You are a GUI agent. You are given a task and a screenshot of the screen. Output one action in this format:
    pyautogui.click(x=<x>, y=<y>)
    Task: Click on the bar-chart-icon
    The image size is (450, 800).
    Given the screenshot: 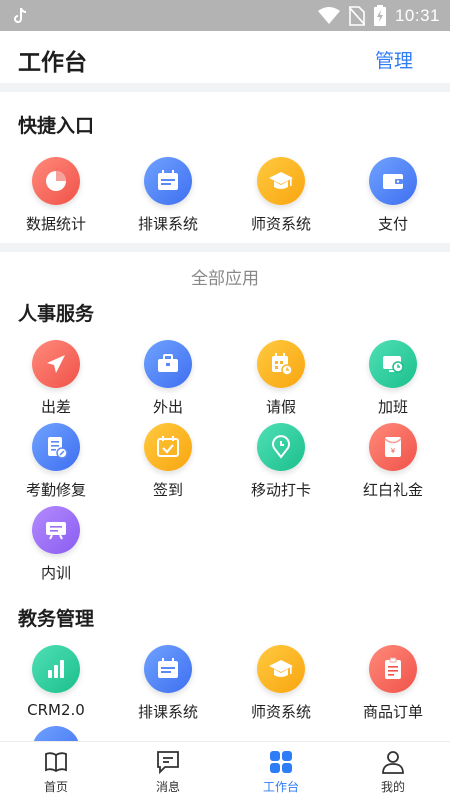 What is the action you would take?
    pyautogui.click(x=56, y=669)
    